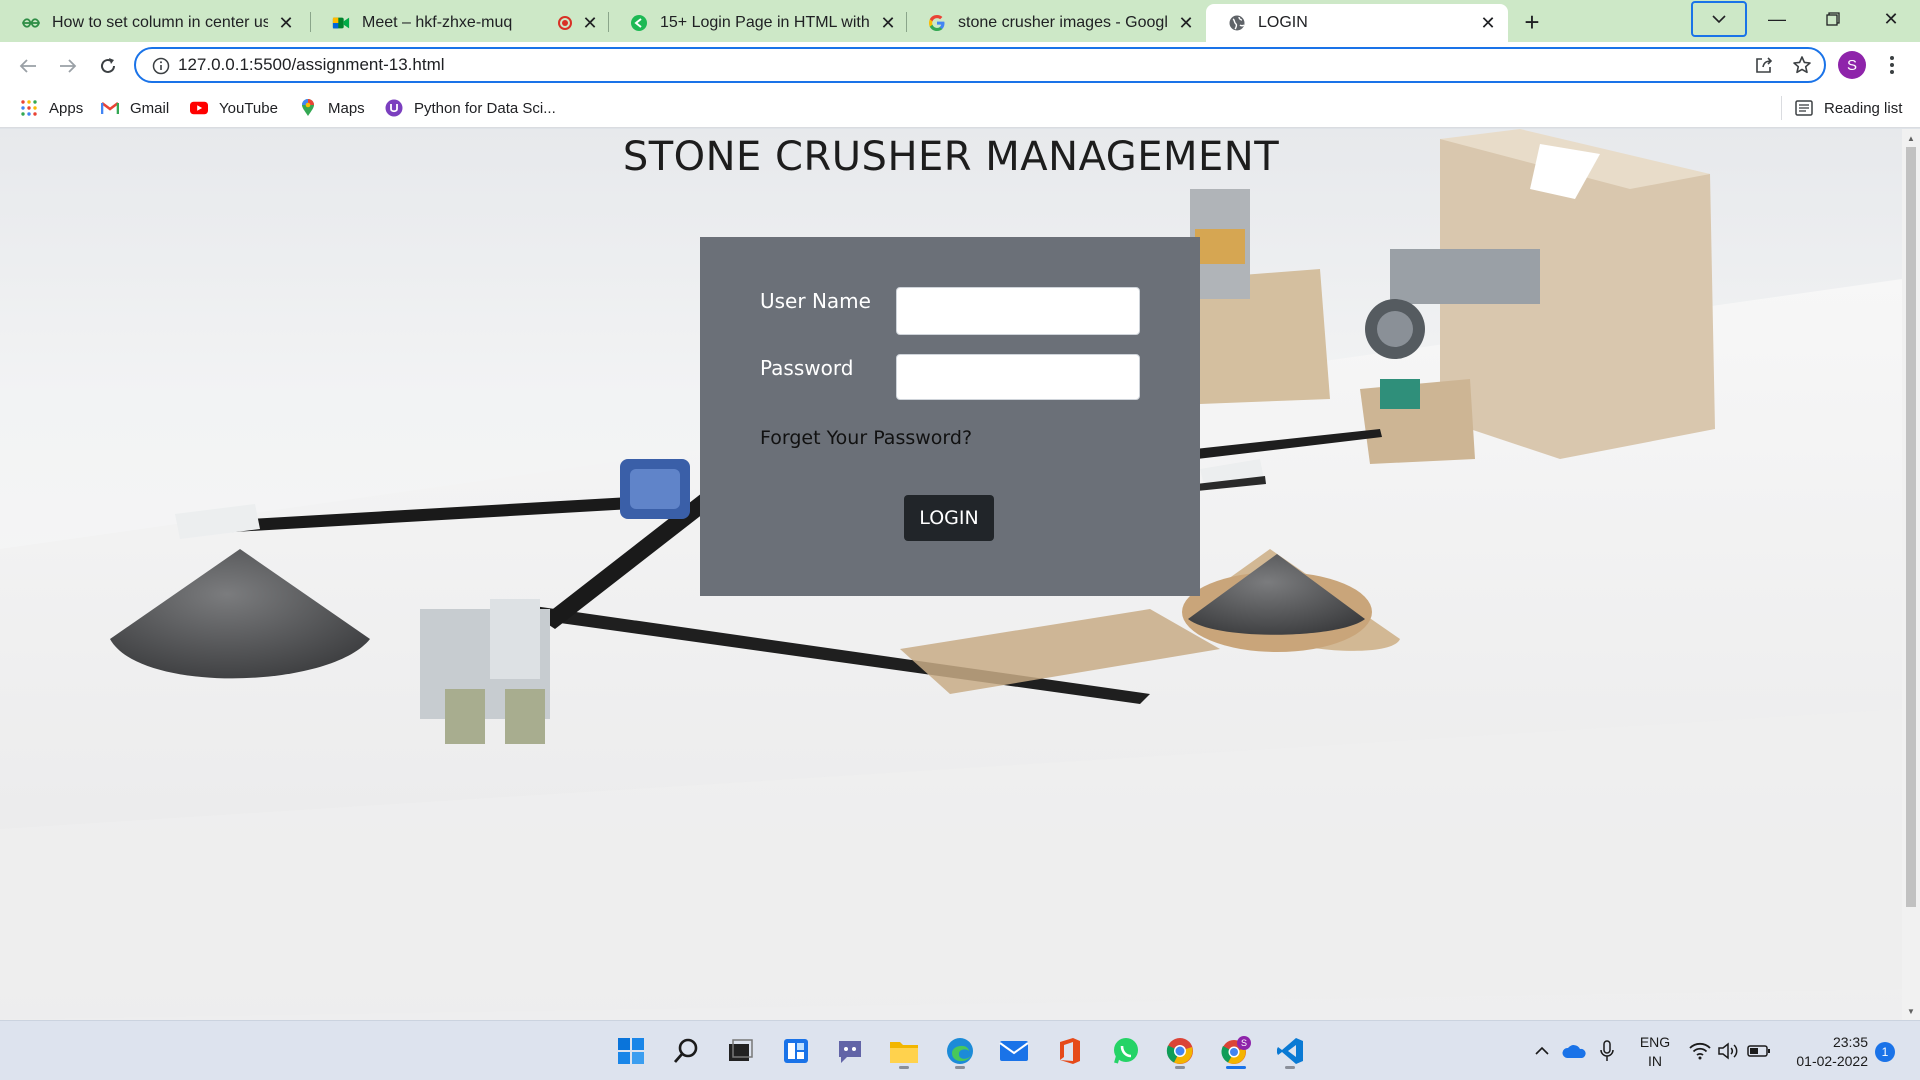 Image resolution: width=1920 pixels, height=1080 pixels. Describe the element at coordinates (1236, 1067) in the screenshot. I see `active-indicator` at that location.